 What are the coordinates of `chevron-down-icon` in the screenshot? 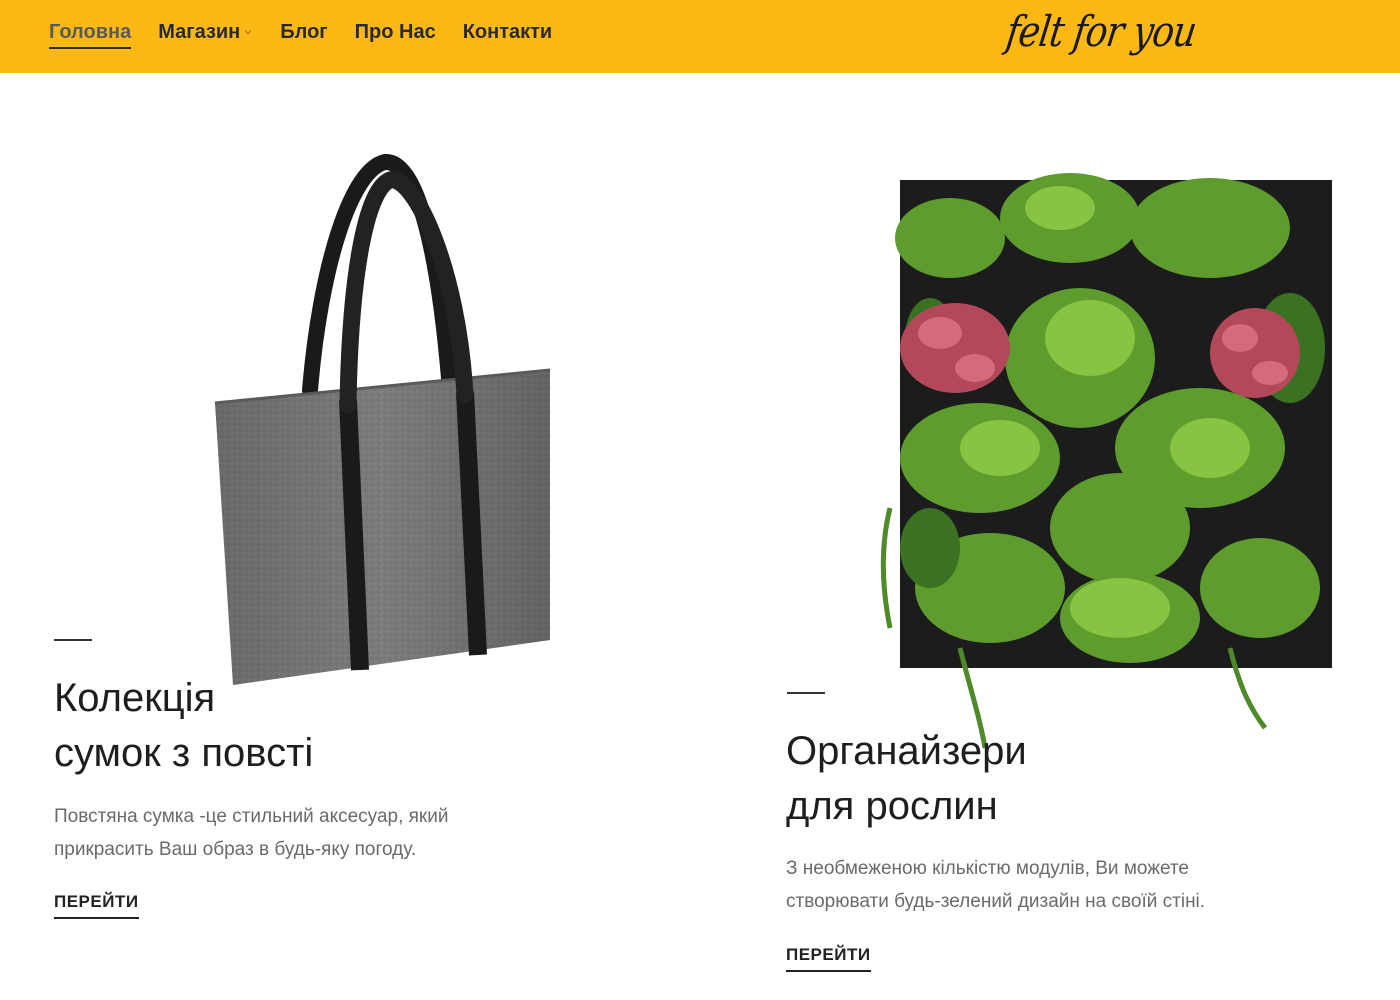 It's located at (248, 32).